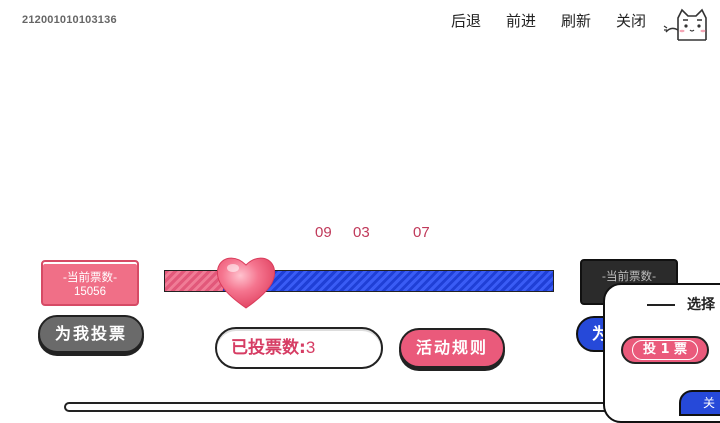 The height and width of the screenshot is (423, 720). What do you see at coordinates (361, 232) in the screenshot?
I see `countdown-hours: 03` at bounding box center [361, 232].